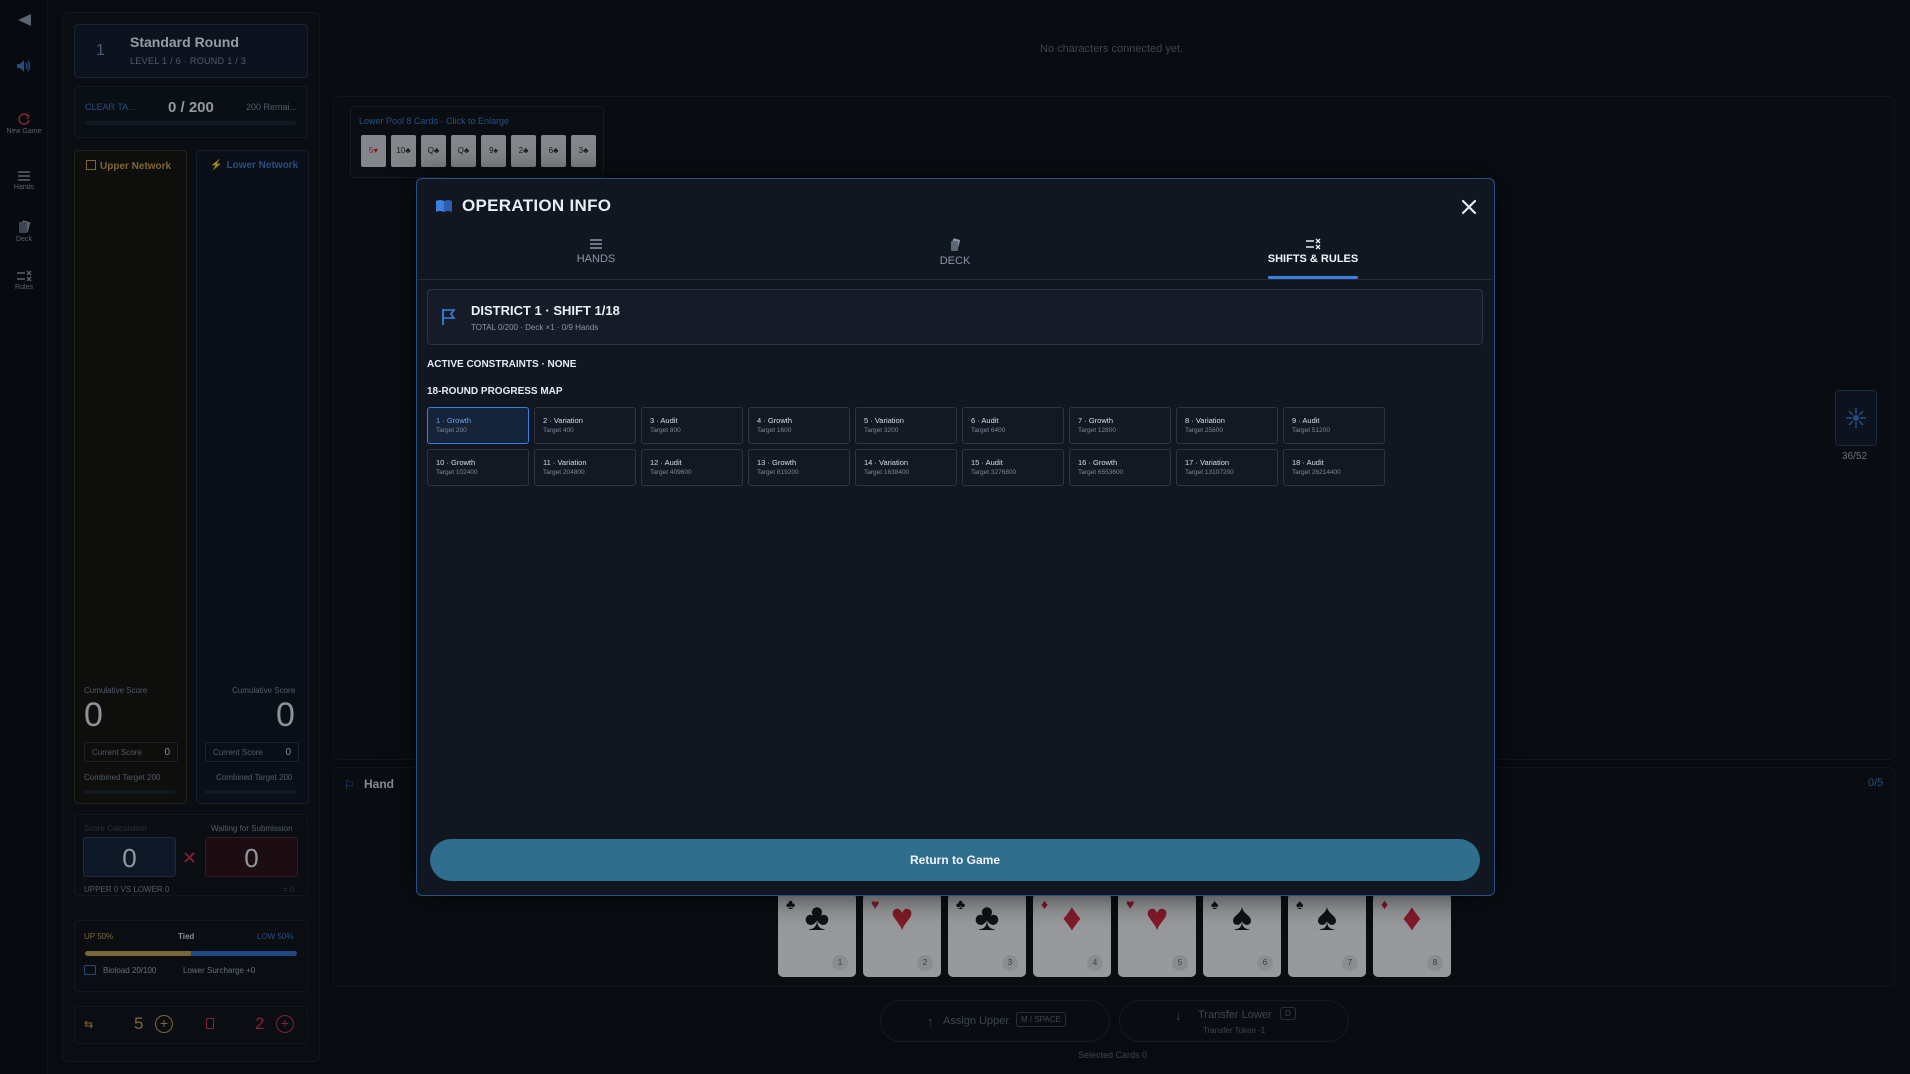 This screenshot has height=1074, width=1910. I want to click on shift-target: Target 204800, so click(564, 472).